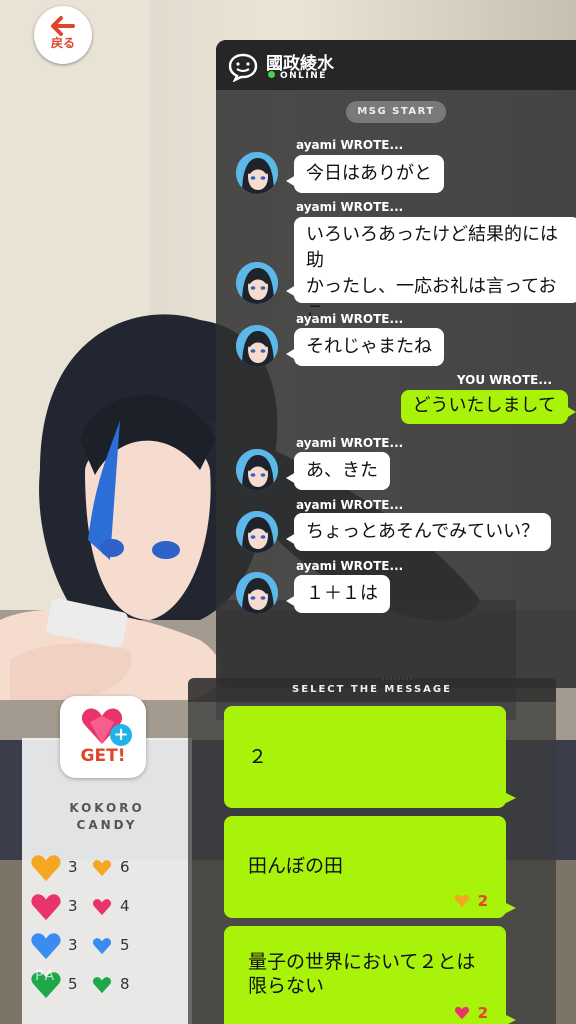 The width and height of the screenshot is (576, 1024). Describe the element at coordinates (338, 471) in the screenshot. I see `message-bubble: あ、きた` at that location.